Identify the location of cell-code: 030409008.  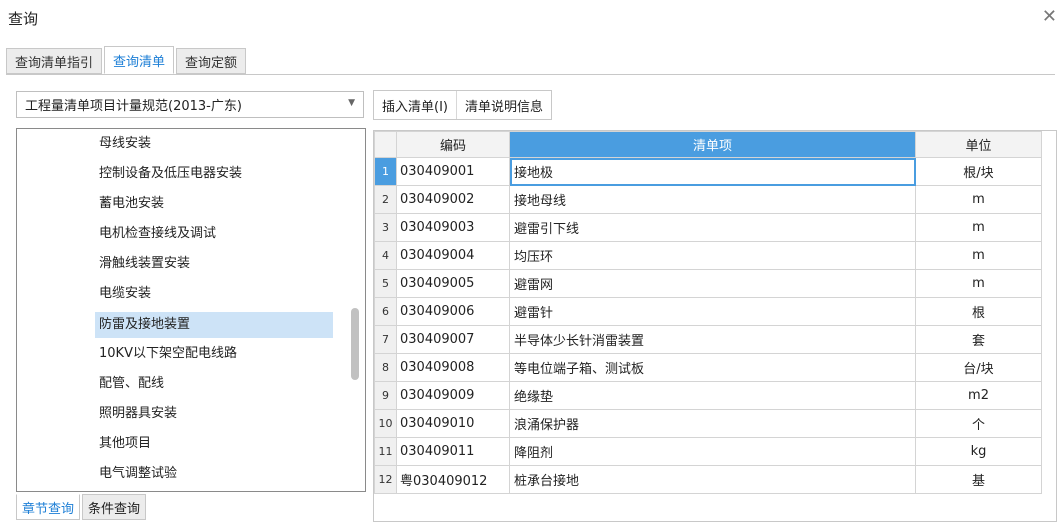
(453, 367).